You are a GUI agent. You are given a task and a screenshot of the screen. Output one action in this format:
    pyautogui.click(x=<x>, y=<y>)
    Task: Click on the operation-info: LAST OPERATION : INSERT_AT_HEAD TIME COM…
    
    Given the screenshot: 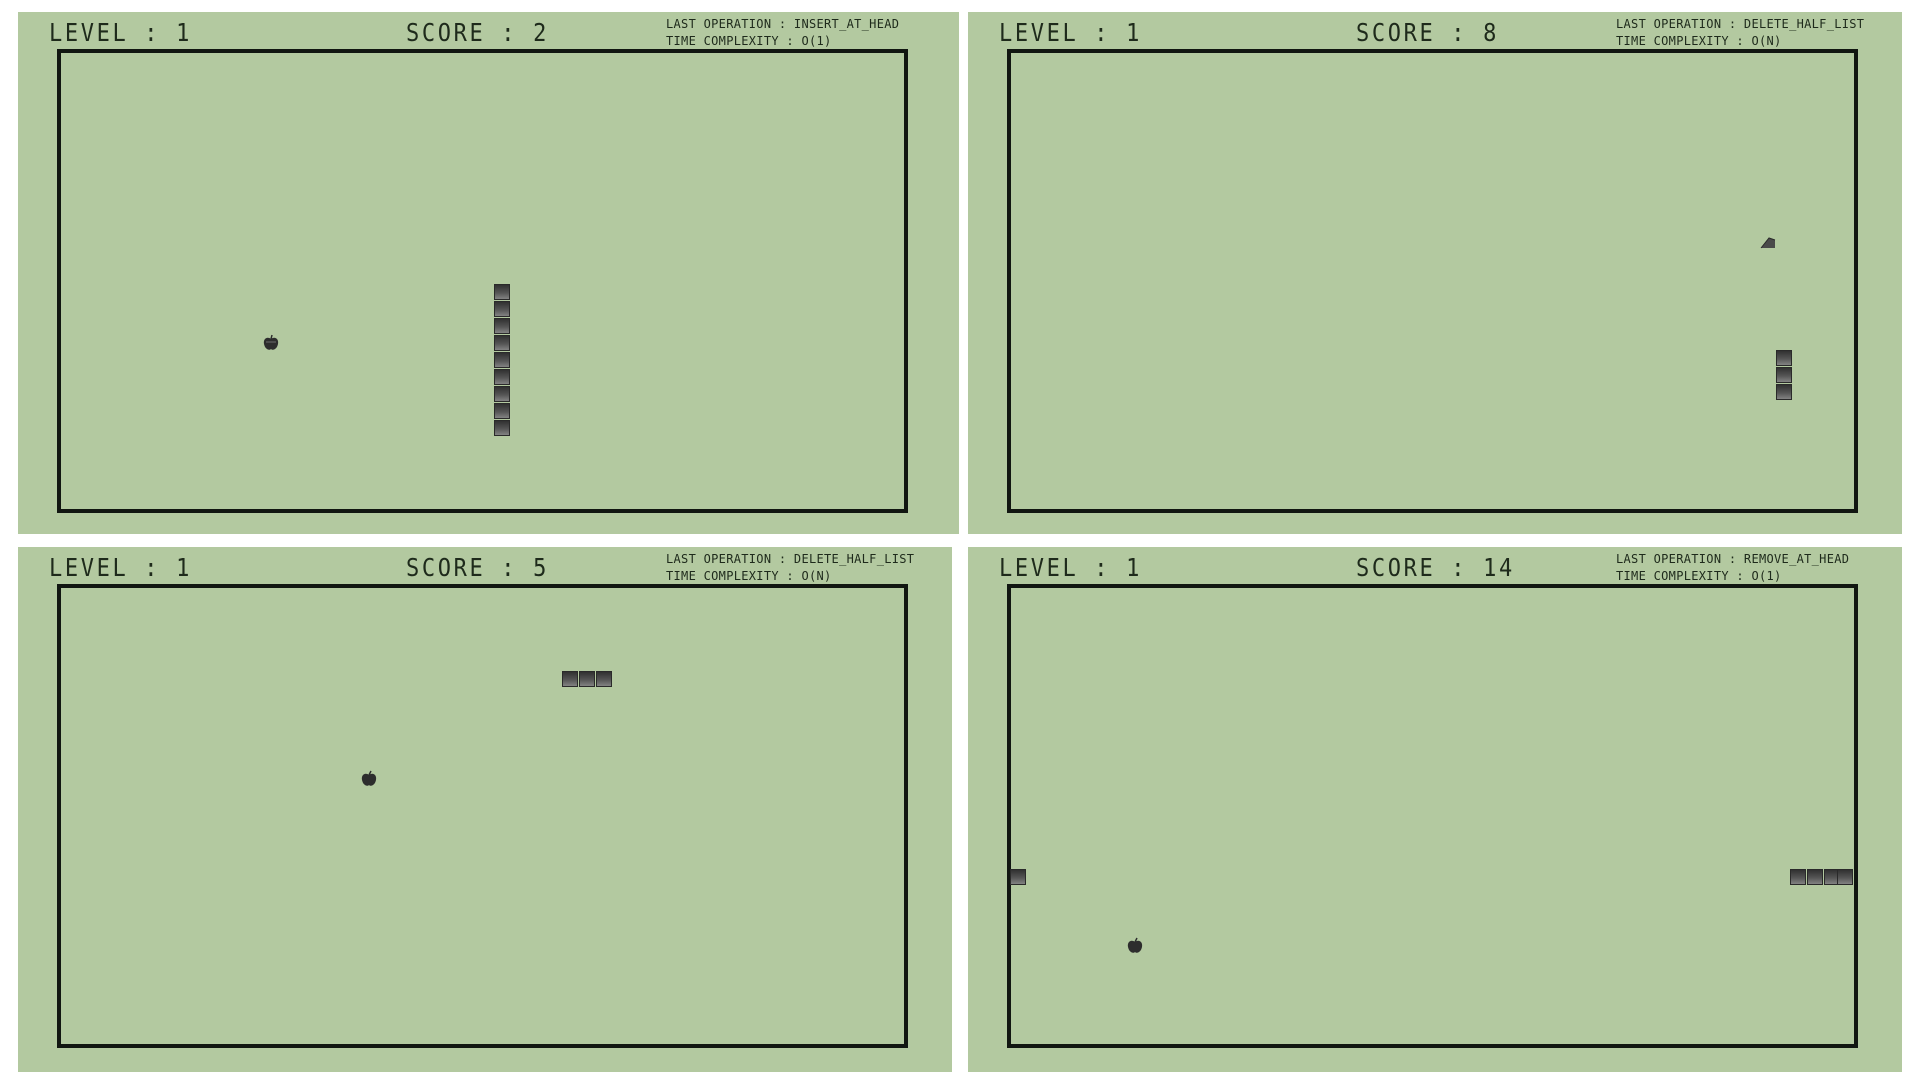 What is the action you would take?
    pyautogui.click(x=782, y=33)
    